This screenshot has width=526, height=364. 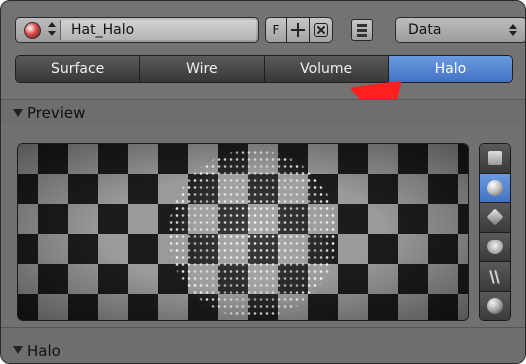 What do you see at coordinates (326, 69) in the screenshot?
I see `tab-volume: Volume` at bounding box center [326, 69].